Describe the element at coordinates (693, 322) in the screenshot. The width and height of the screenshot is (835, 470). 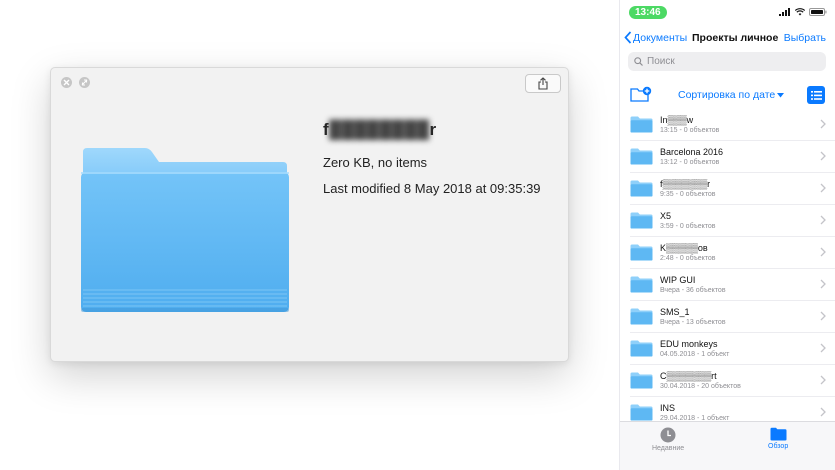
I see `folder-meta: Вчера - 13 объектов` at that location.